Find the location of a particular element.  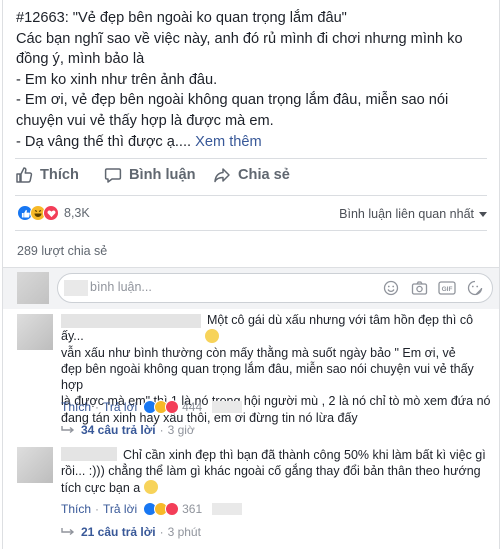

replies-count: 34 câu trả lời is located at coordinates (118, 430).